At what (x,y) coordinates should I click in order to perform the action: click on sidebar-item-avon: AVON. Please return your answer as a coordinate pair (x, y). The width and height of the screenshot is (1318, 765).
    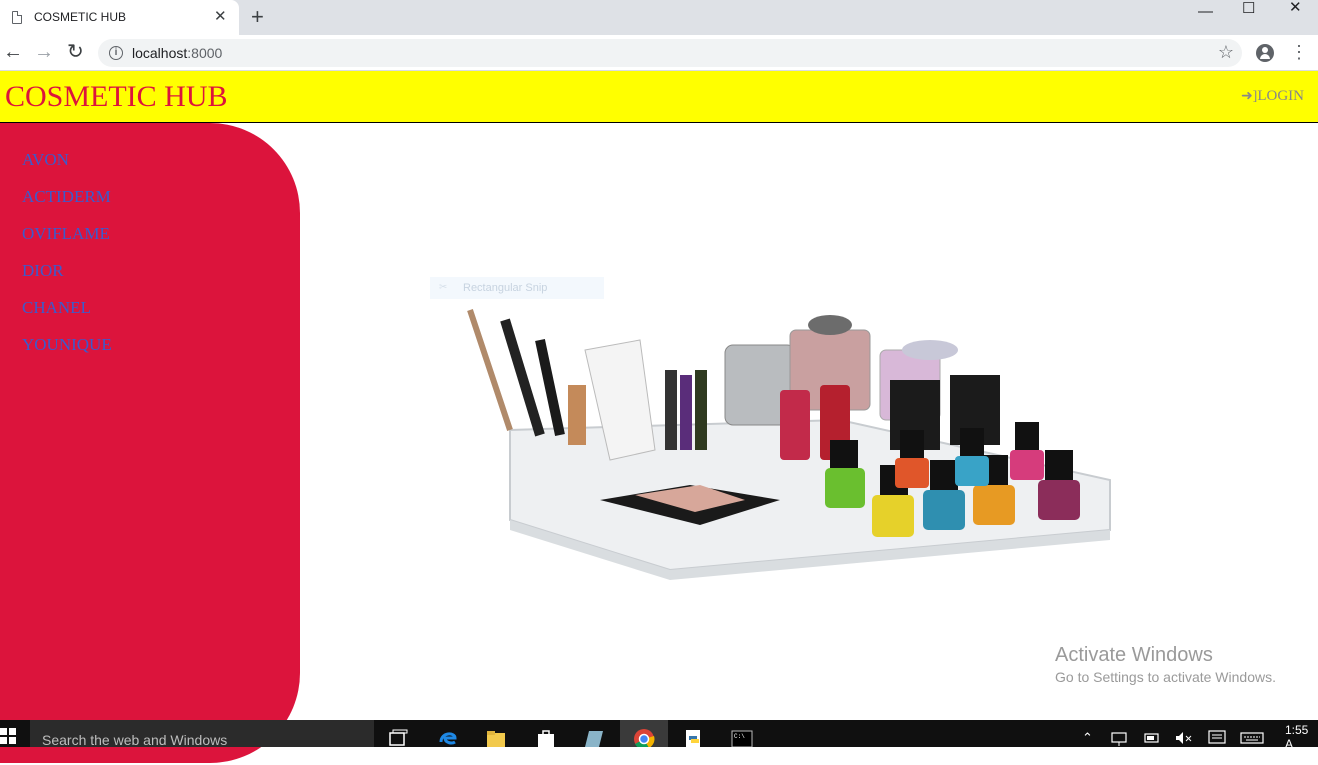
    Looking at the image, I should click on (161, 168).